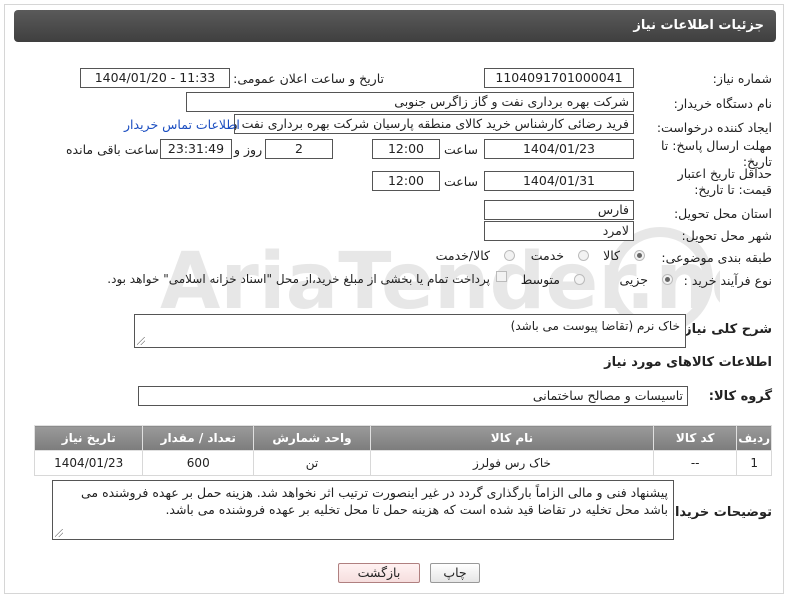 This screenshot has width=788, height=598. What do you see at coordinates (406, 181) in the screenshot?
I see `price-validity-time-field: 12:00` at bounding box center [406, 181].